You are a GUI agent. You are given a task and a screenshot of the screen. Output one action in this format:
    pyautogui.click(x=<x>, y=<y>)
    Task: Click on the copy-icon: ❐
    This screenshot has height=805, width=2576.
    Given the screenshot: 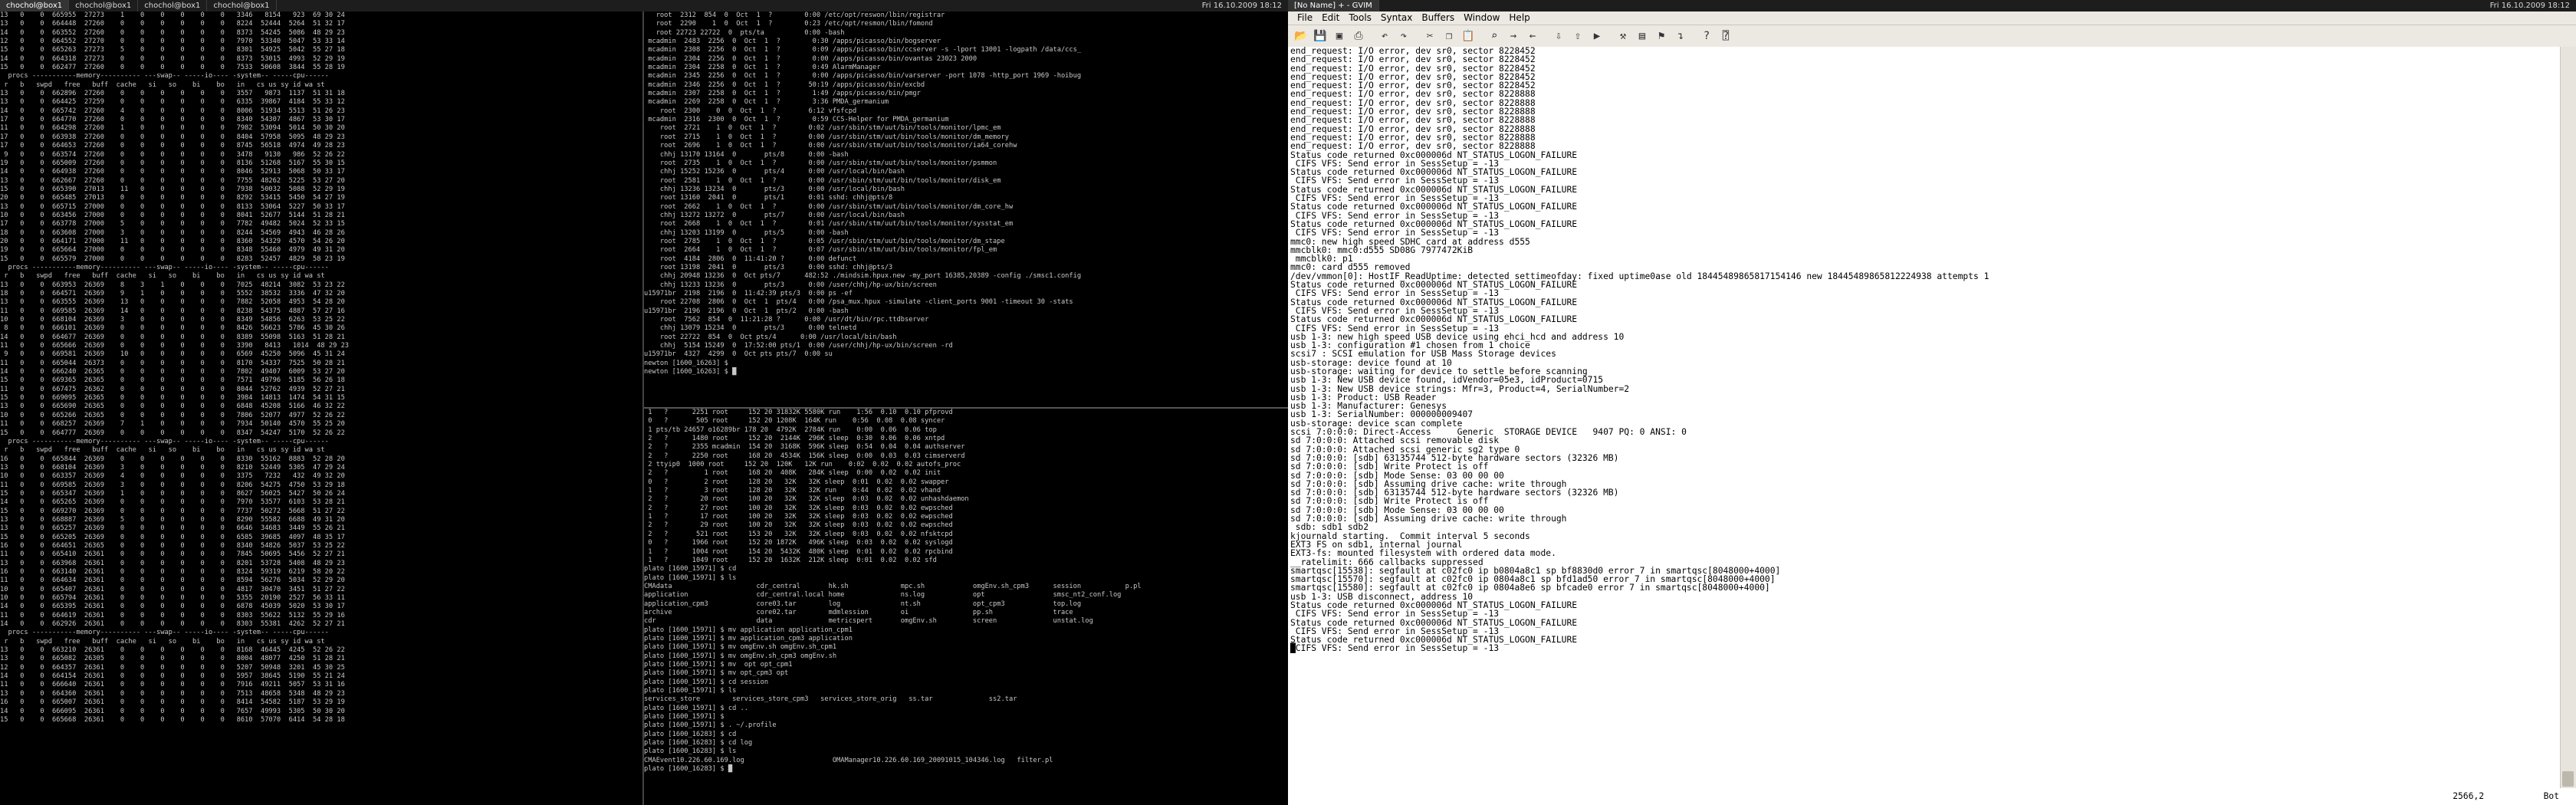 What is the action you would take?
    pyautogui.click(x=1449, y=36)
    